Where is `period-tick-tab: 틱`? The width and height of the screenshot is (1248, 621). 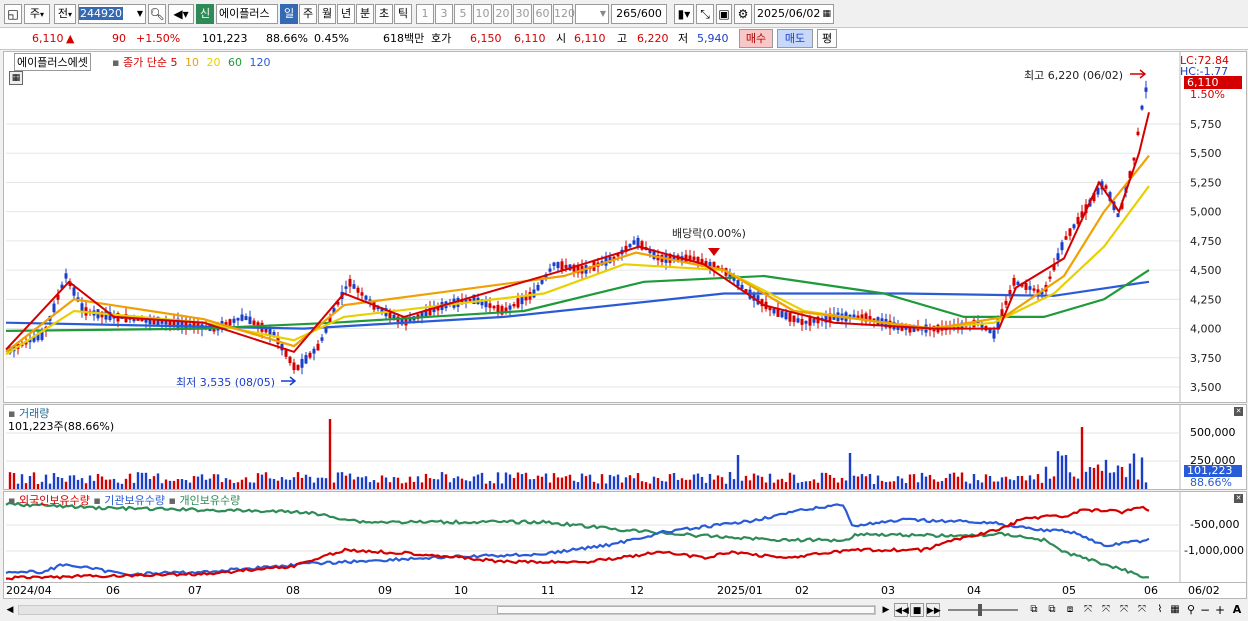
period-tick-tab: 틱 is located at coordinates (403, 14).